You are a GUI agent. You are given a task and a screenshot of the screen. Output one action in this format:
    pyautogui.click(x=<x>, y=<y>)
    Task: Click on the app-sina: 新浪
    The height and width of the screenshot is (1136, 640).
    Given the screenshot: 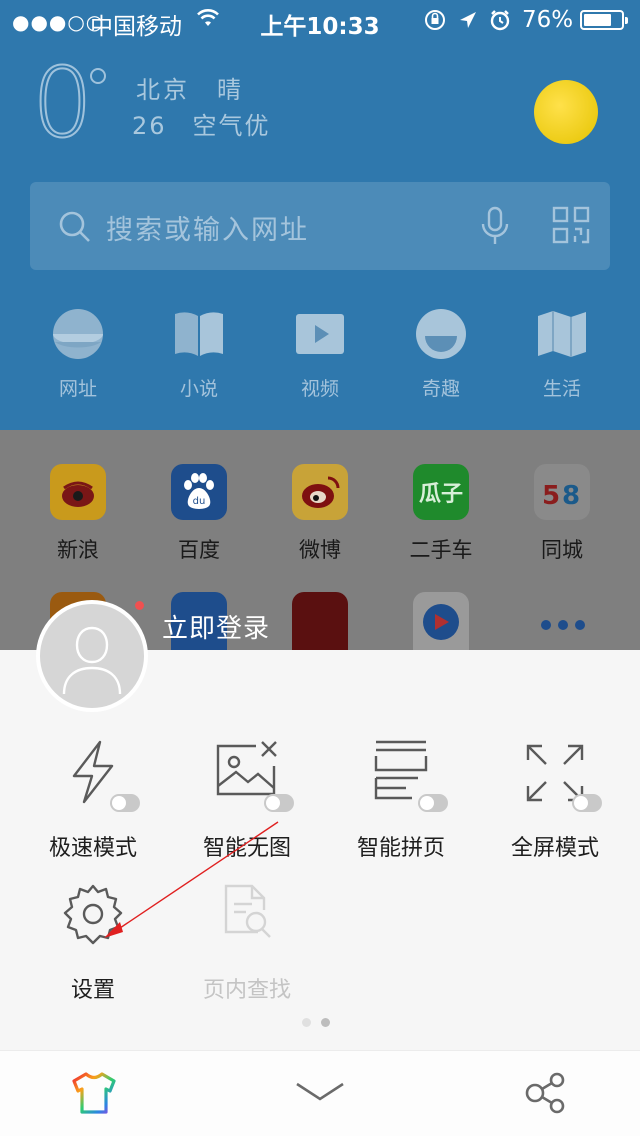 What is the action you would take?
    pyautogui.click(x=78, y=497)
    